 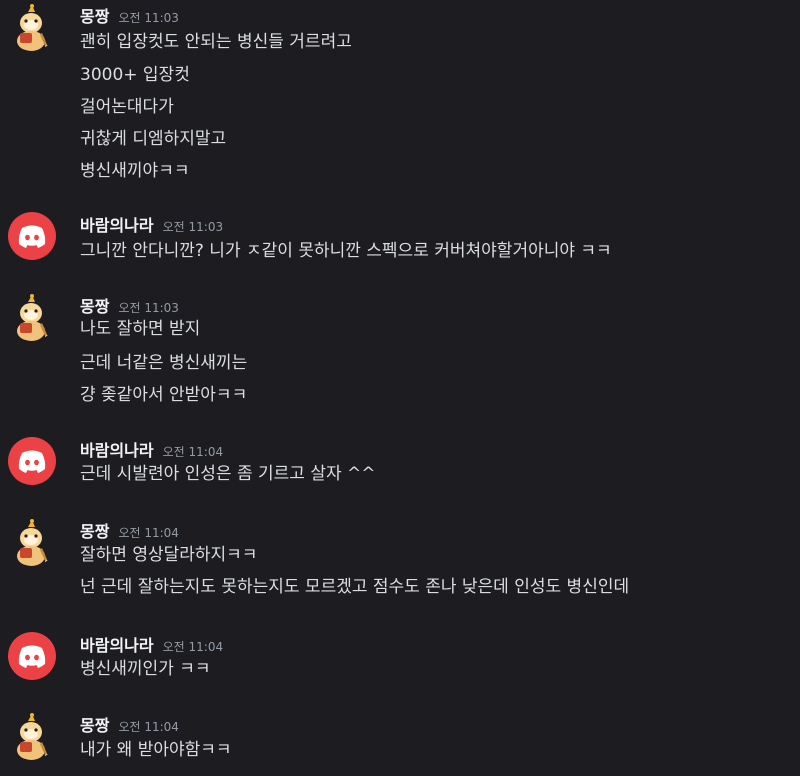 What do you see at coordinates (400, 660) in the screenshot?
I see `message-group: 바람의나라 오전 11:04 병신새끼인가 ㅋㅋ` at bounding box center [400, 660].